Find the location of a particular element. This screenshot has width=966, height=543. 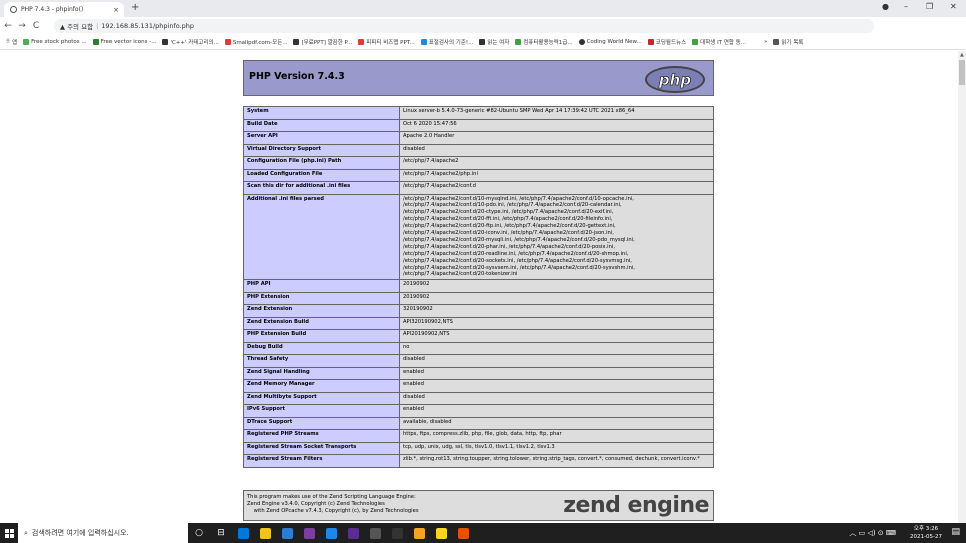

notification-icon: ▤ is located at coordinates (955, 532).